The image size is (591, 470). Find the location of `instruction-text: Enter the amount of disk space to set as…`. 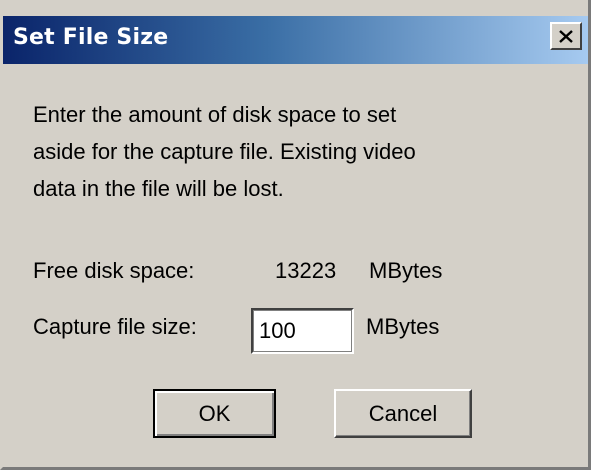

instruction-text: Enter the amount of disk space to set as… is located at coordinates (224, 151).